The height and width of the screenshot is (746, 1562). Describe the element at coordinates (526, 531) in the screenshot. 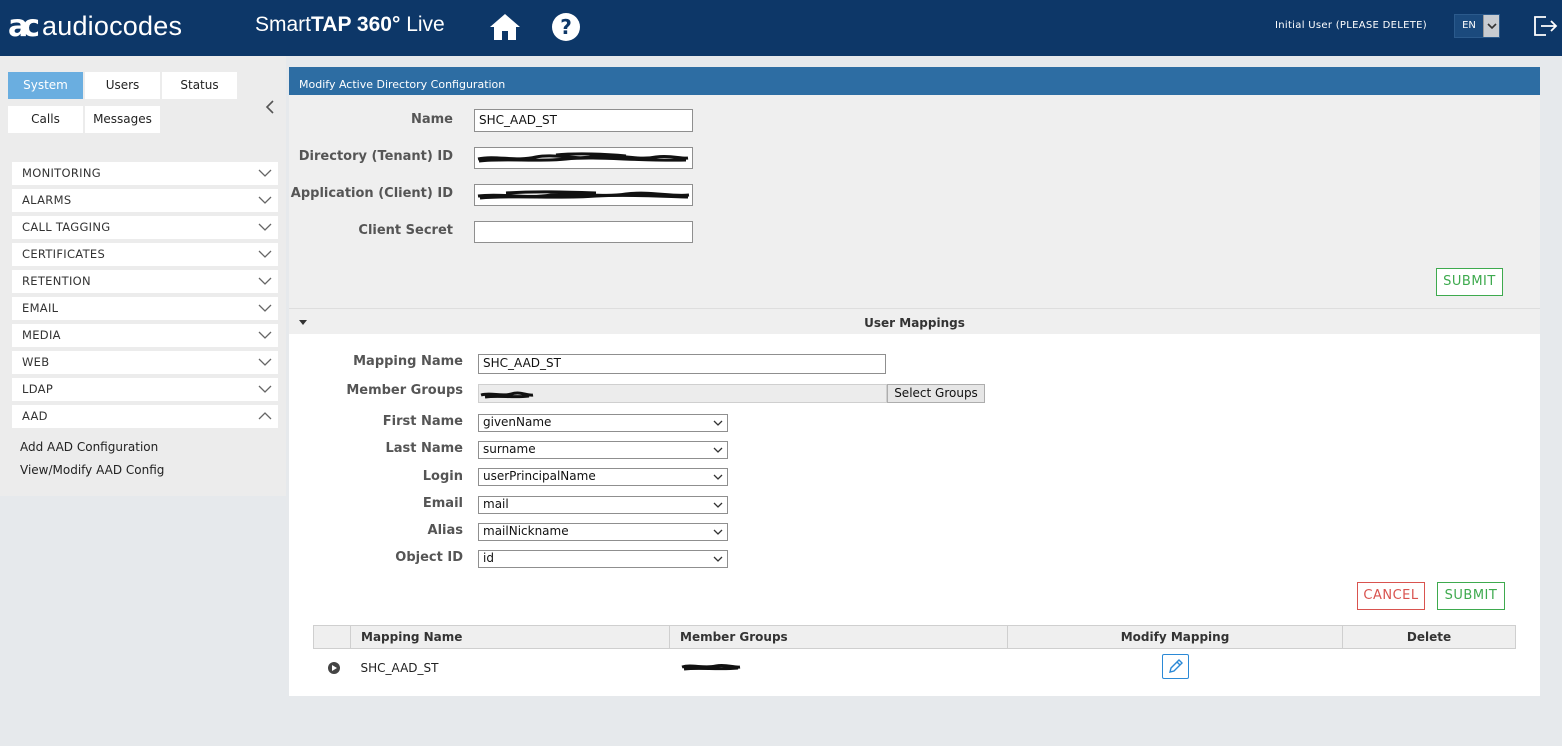

I see `alias-value: mailNickname` at that location.